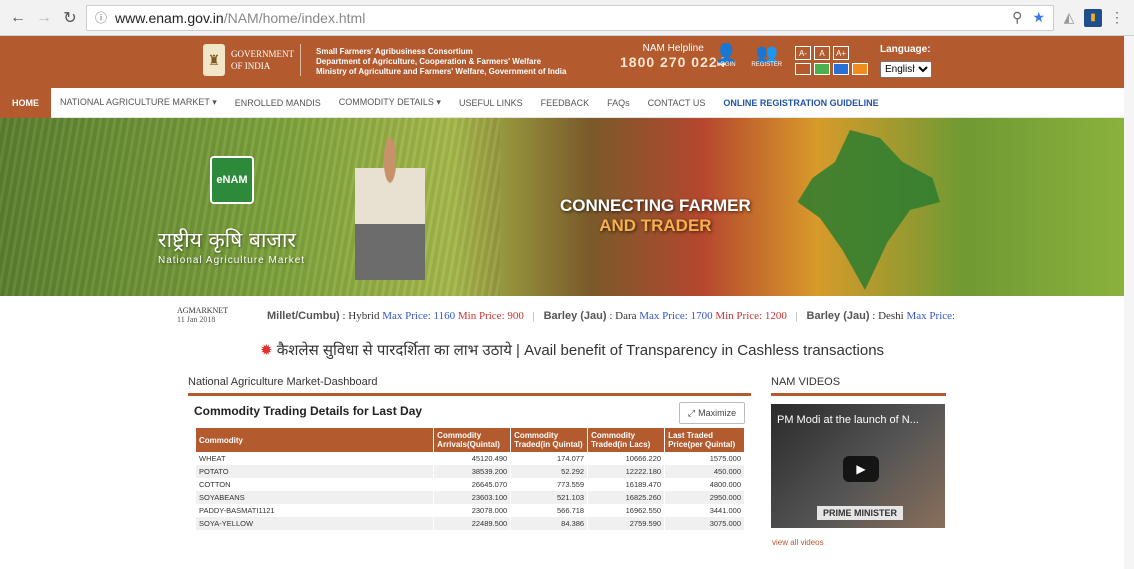 This screenshot has width=1134, height=569. I want to click on extension-icon: ◭, so click(1069, 18).